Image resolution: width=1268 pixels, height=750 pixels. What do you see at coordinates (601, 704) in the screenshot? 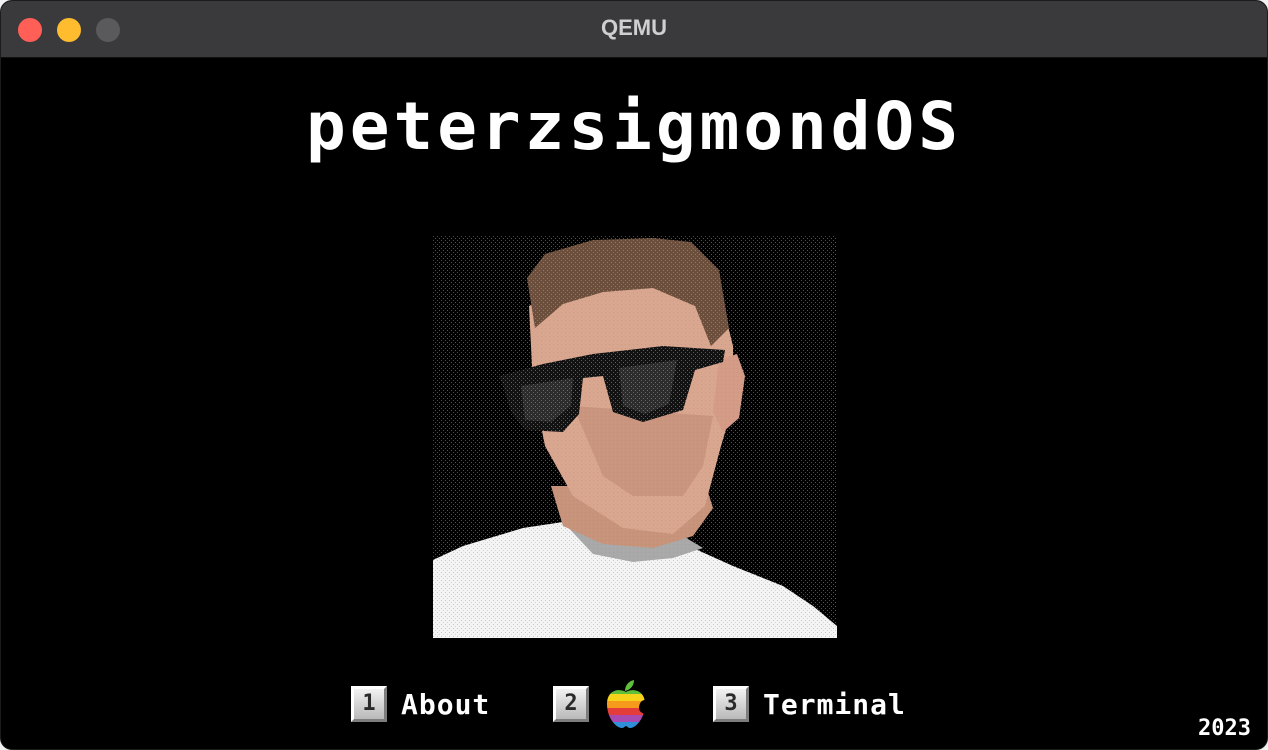
I see `menu-item-apple: 2` at bounding box center [601, 704].